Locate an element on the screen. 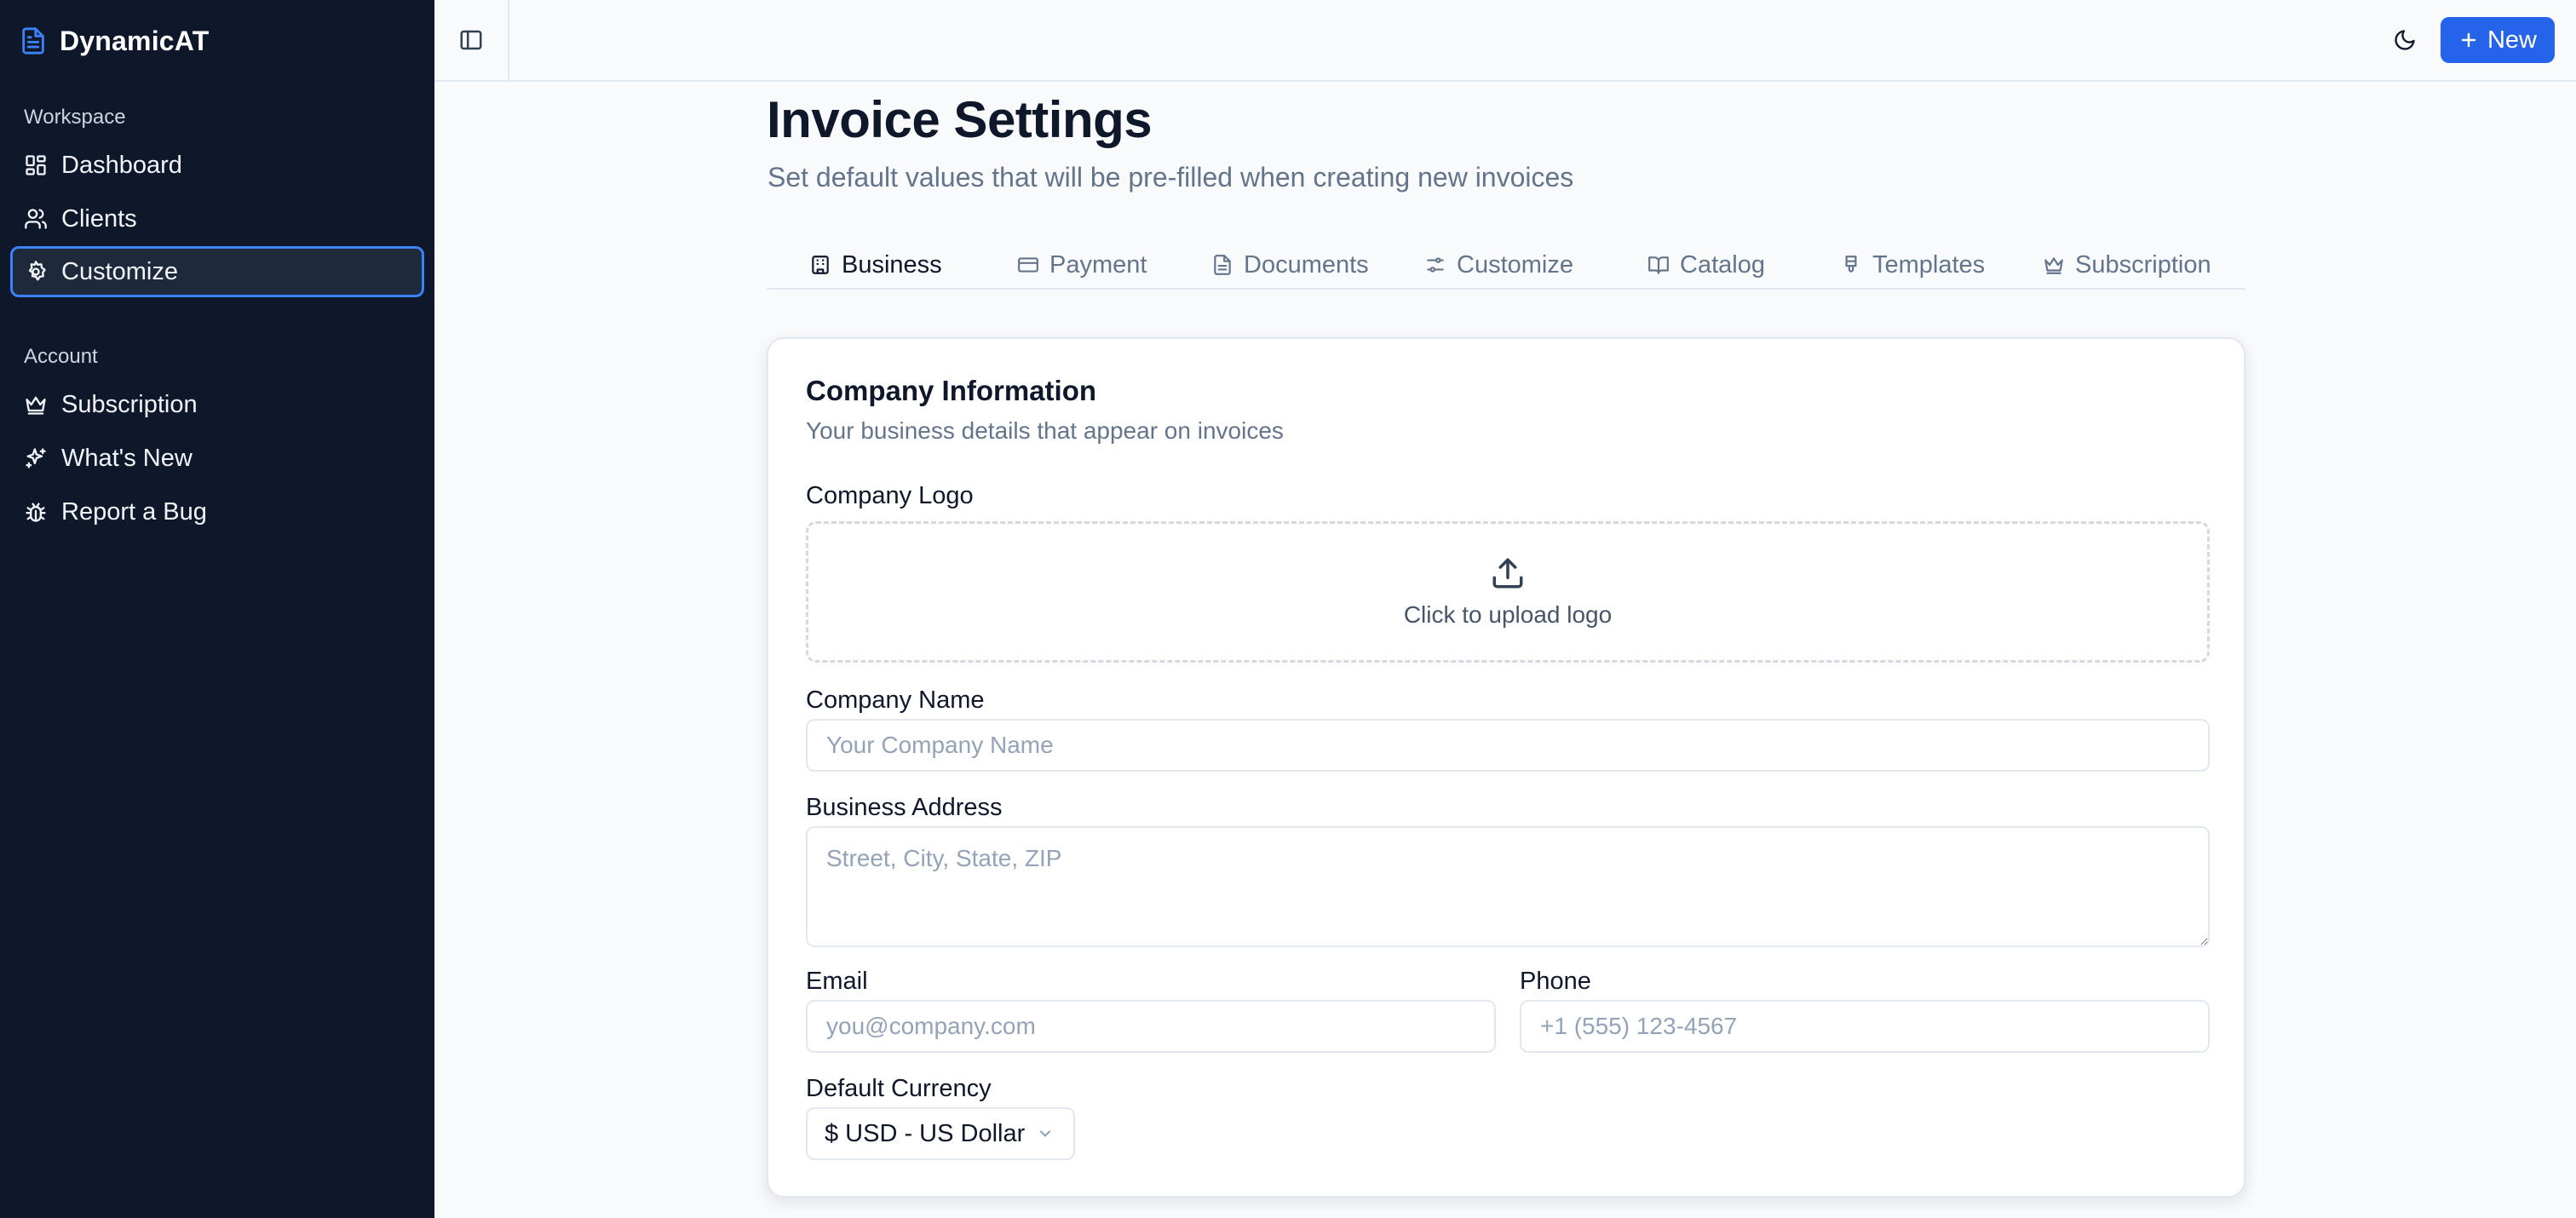 This screenshot has width=2576, height=1218. sidebar-item-customize: Customize is located at coordinates (217, 271).